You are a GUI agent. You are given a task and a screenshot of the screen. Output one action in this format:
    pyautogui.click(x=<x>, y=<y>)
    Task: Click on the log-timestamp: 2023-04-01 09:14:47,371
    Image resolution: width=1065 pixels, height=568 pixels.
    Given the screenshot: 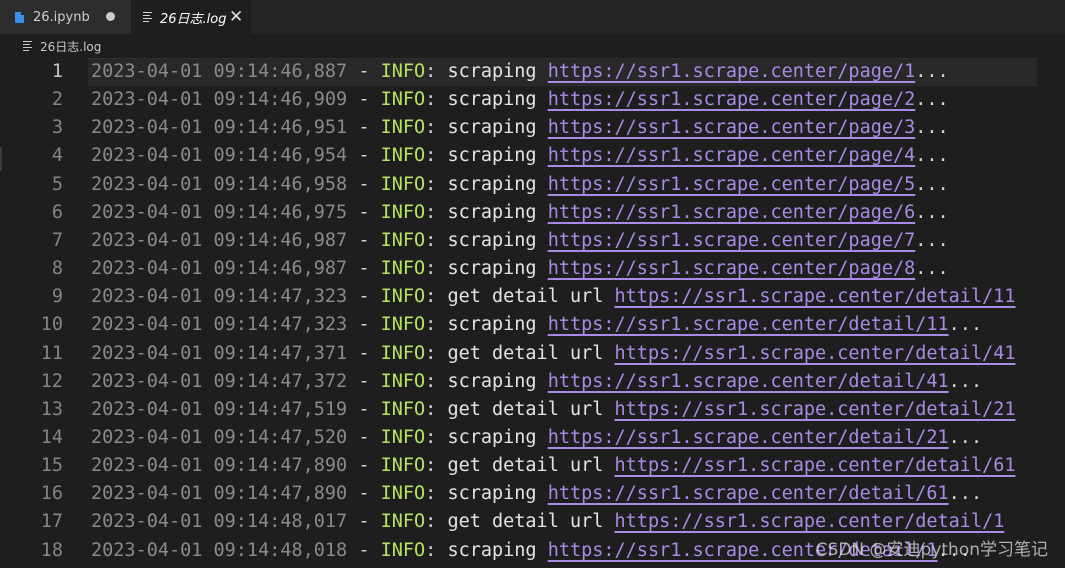 What is the action you would take?
    pyautogui.click(x=219, y=353)
    